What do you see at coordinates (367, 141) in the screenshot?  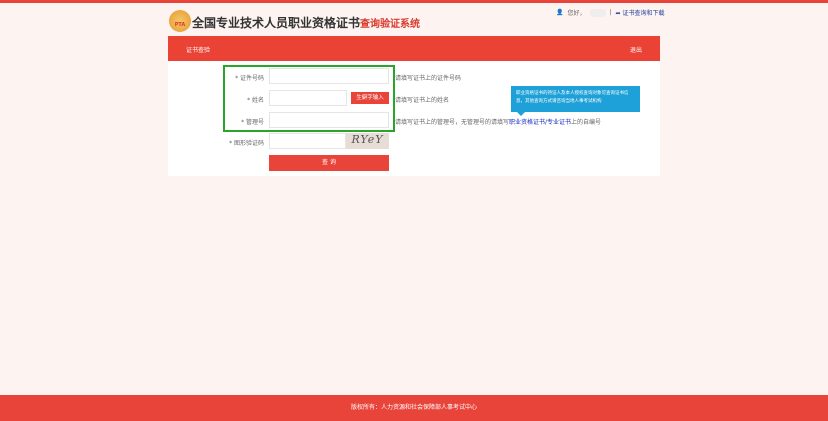 I see `captcha-image: RYeY` at bounding box center [367, 141].